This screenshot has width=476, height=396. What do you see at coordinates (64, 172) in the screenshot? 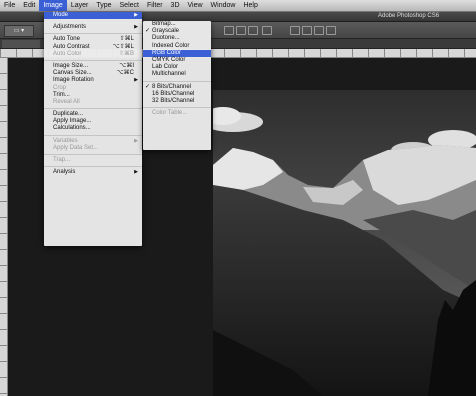
I see `menu-item-label: Analysis` at bounding box center [64, 172].